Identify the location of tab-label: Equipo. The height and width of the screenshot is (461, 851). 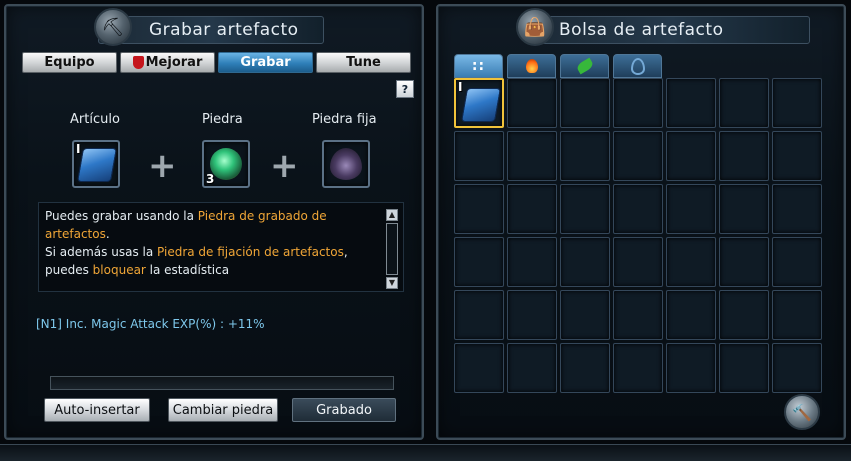
(69, 62).